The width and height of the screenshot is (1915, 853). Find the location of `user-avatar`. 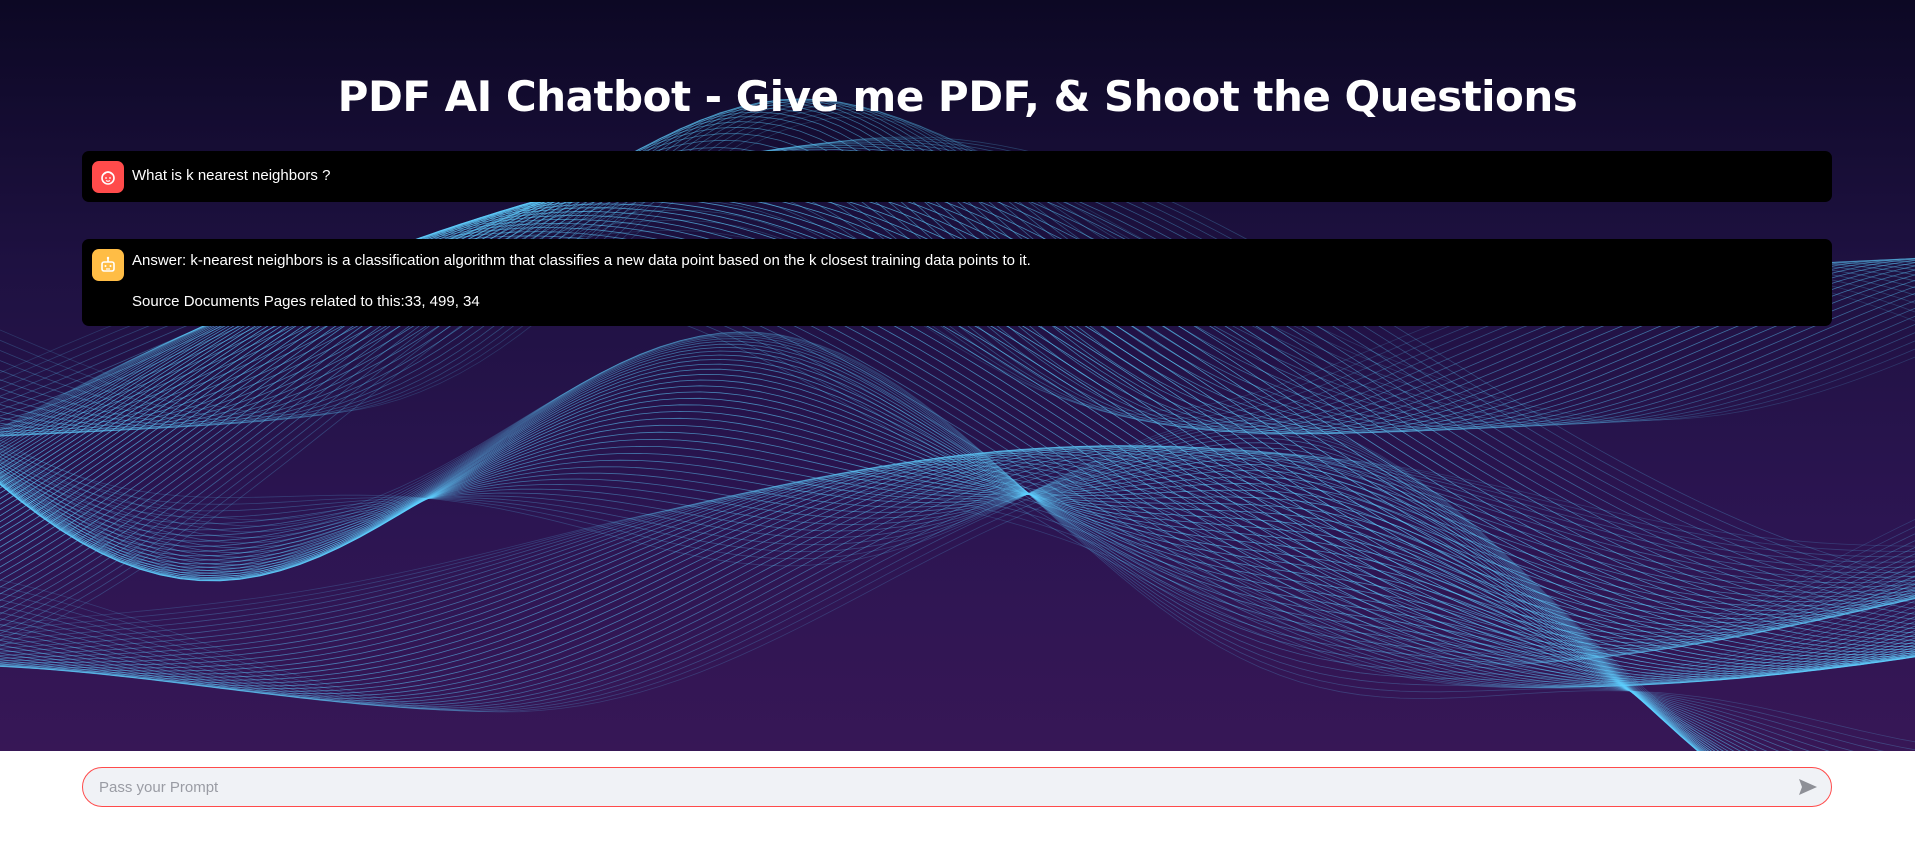

user-avatar is located at coordinates (108, 177).